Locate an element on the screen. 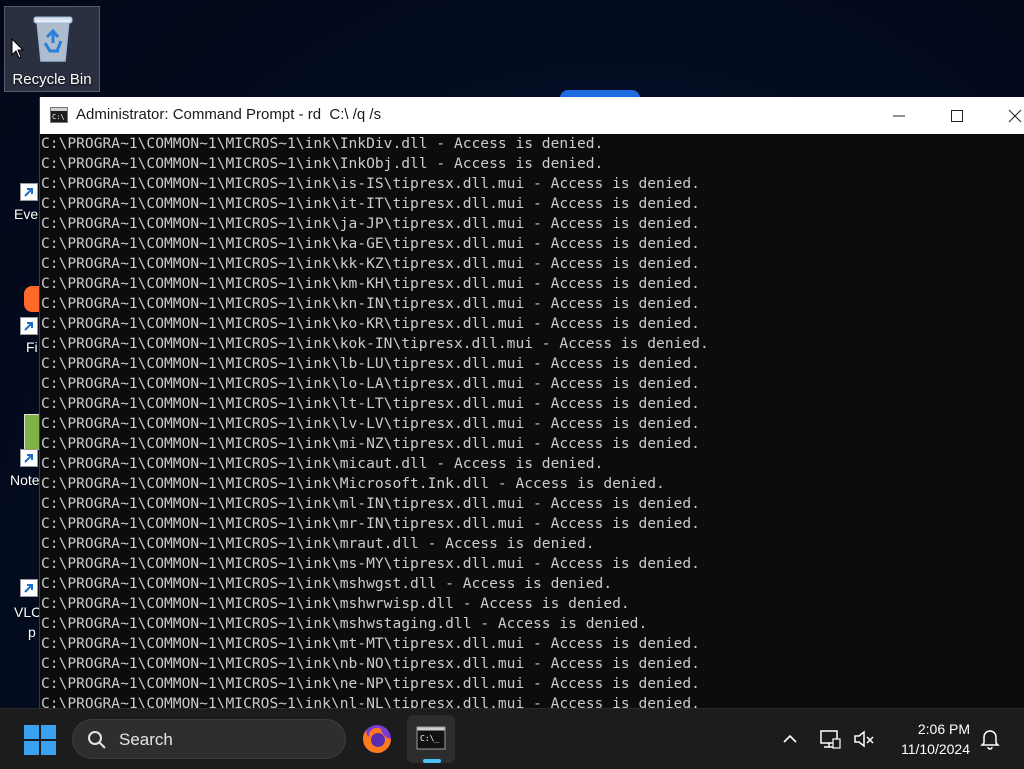  taskbar-firefox-button is located at coordinates (377, 739).